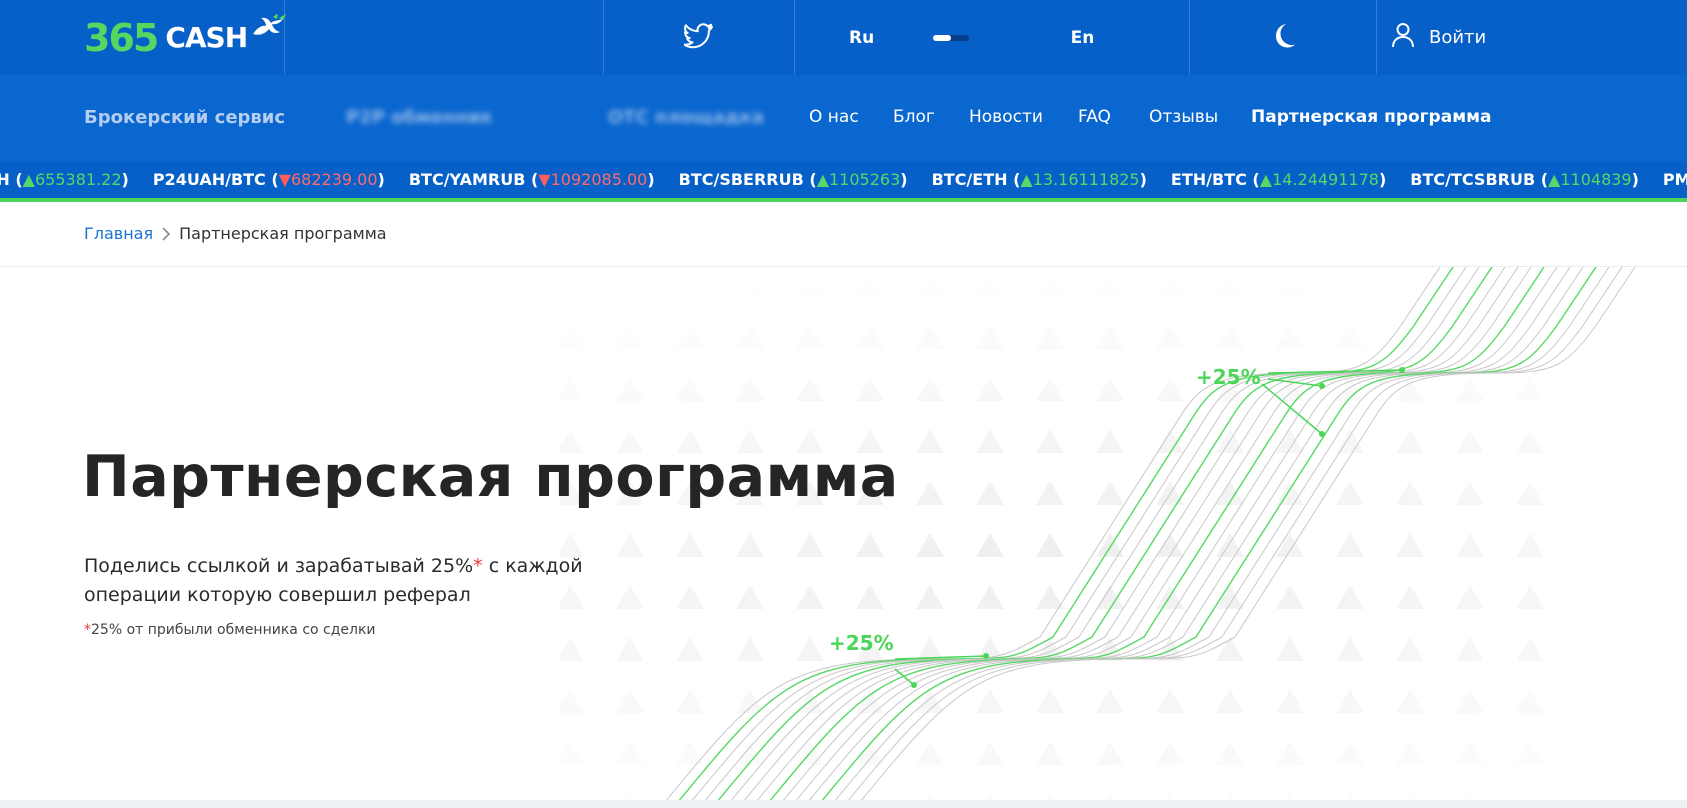  What do you see at coordinates (209, 179) in the screenshot?
I see `ticker-pair: P24UAH/BTC` at bounding box center [209, 179].